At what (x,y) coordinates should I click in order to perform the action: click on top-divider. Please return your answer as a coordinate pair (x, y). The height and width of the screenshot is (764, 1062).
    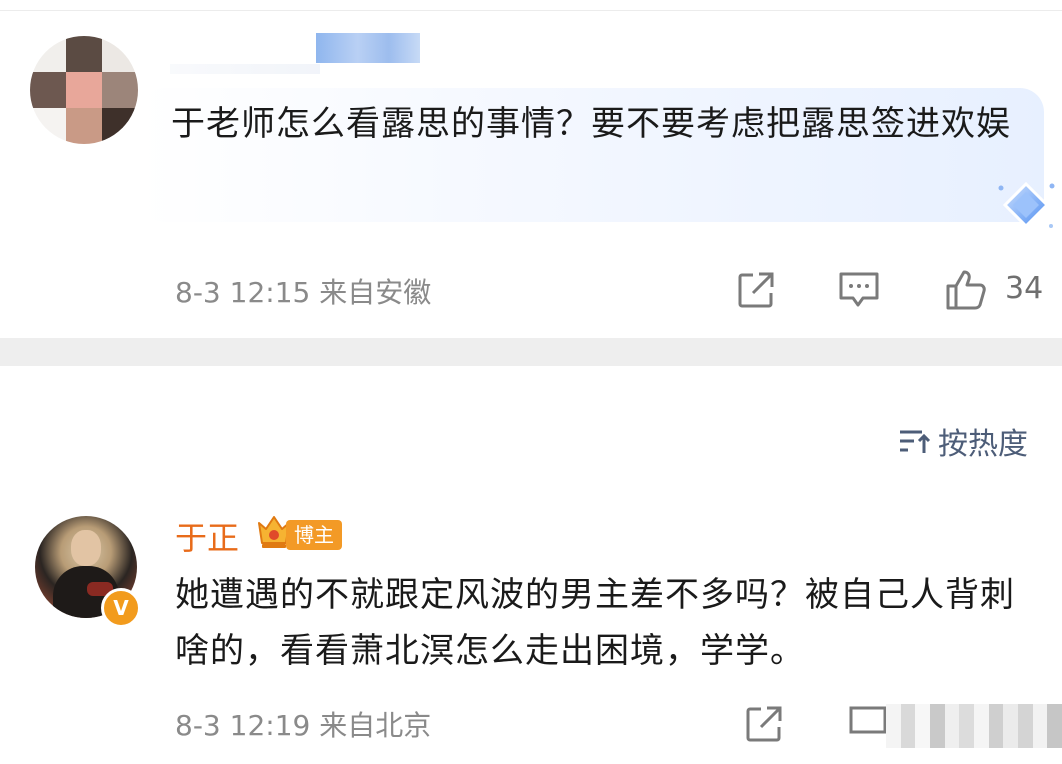
    Looking at the image, I should click on (531, 10).